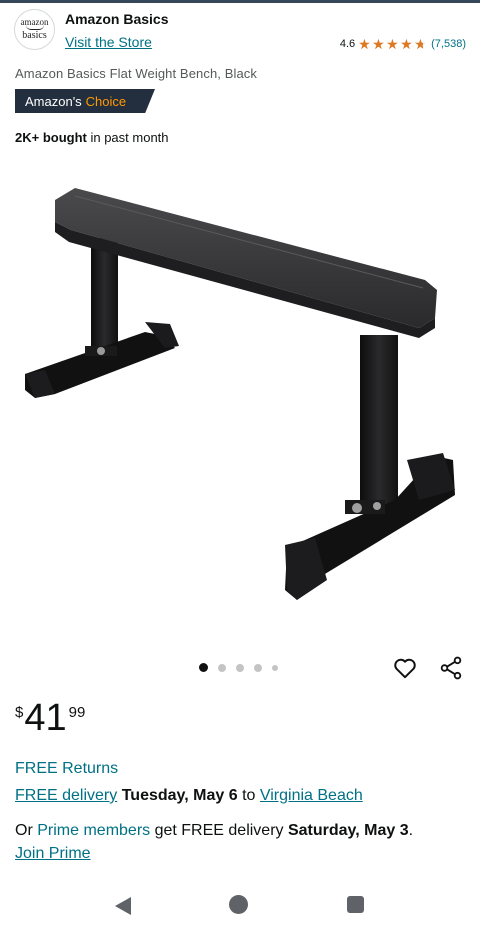  Describe the element at coordinates (66, 769) in the screenshot. I see `free-returns-link: FREE Returns` at that location.